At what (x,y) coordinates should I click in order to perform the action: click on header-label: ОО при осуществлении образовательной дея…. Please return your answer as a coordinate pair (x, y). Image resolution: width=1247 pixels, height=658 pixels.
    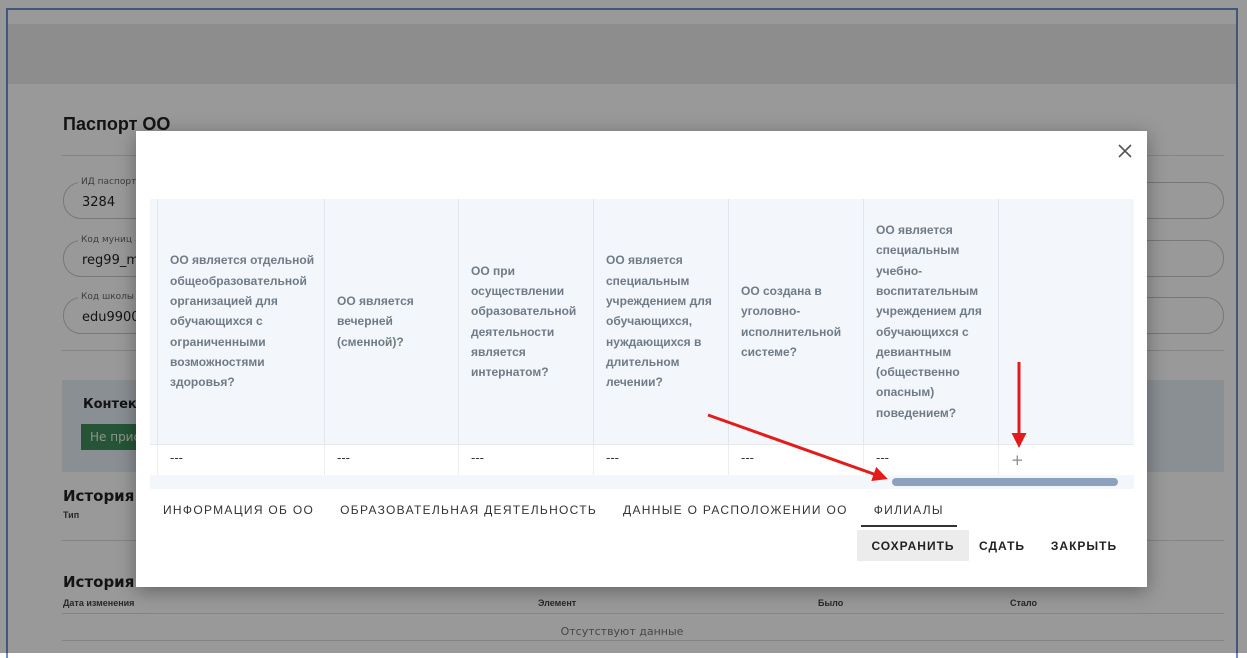
    Looking at the image, I should click on (524, 321).